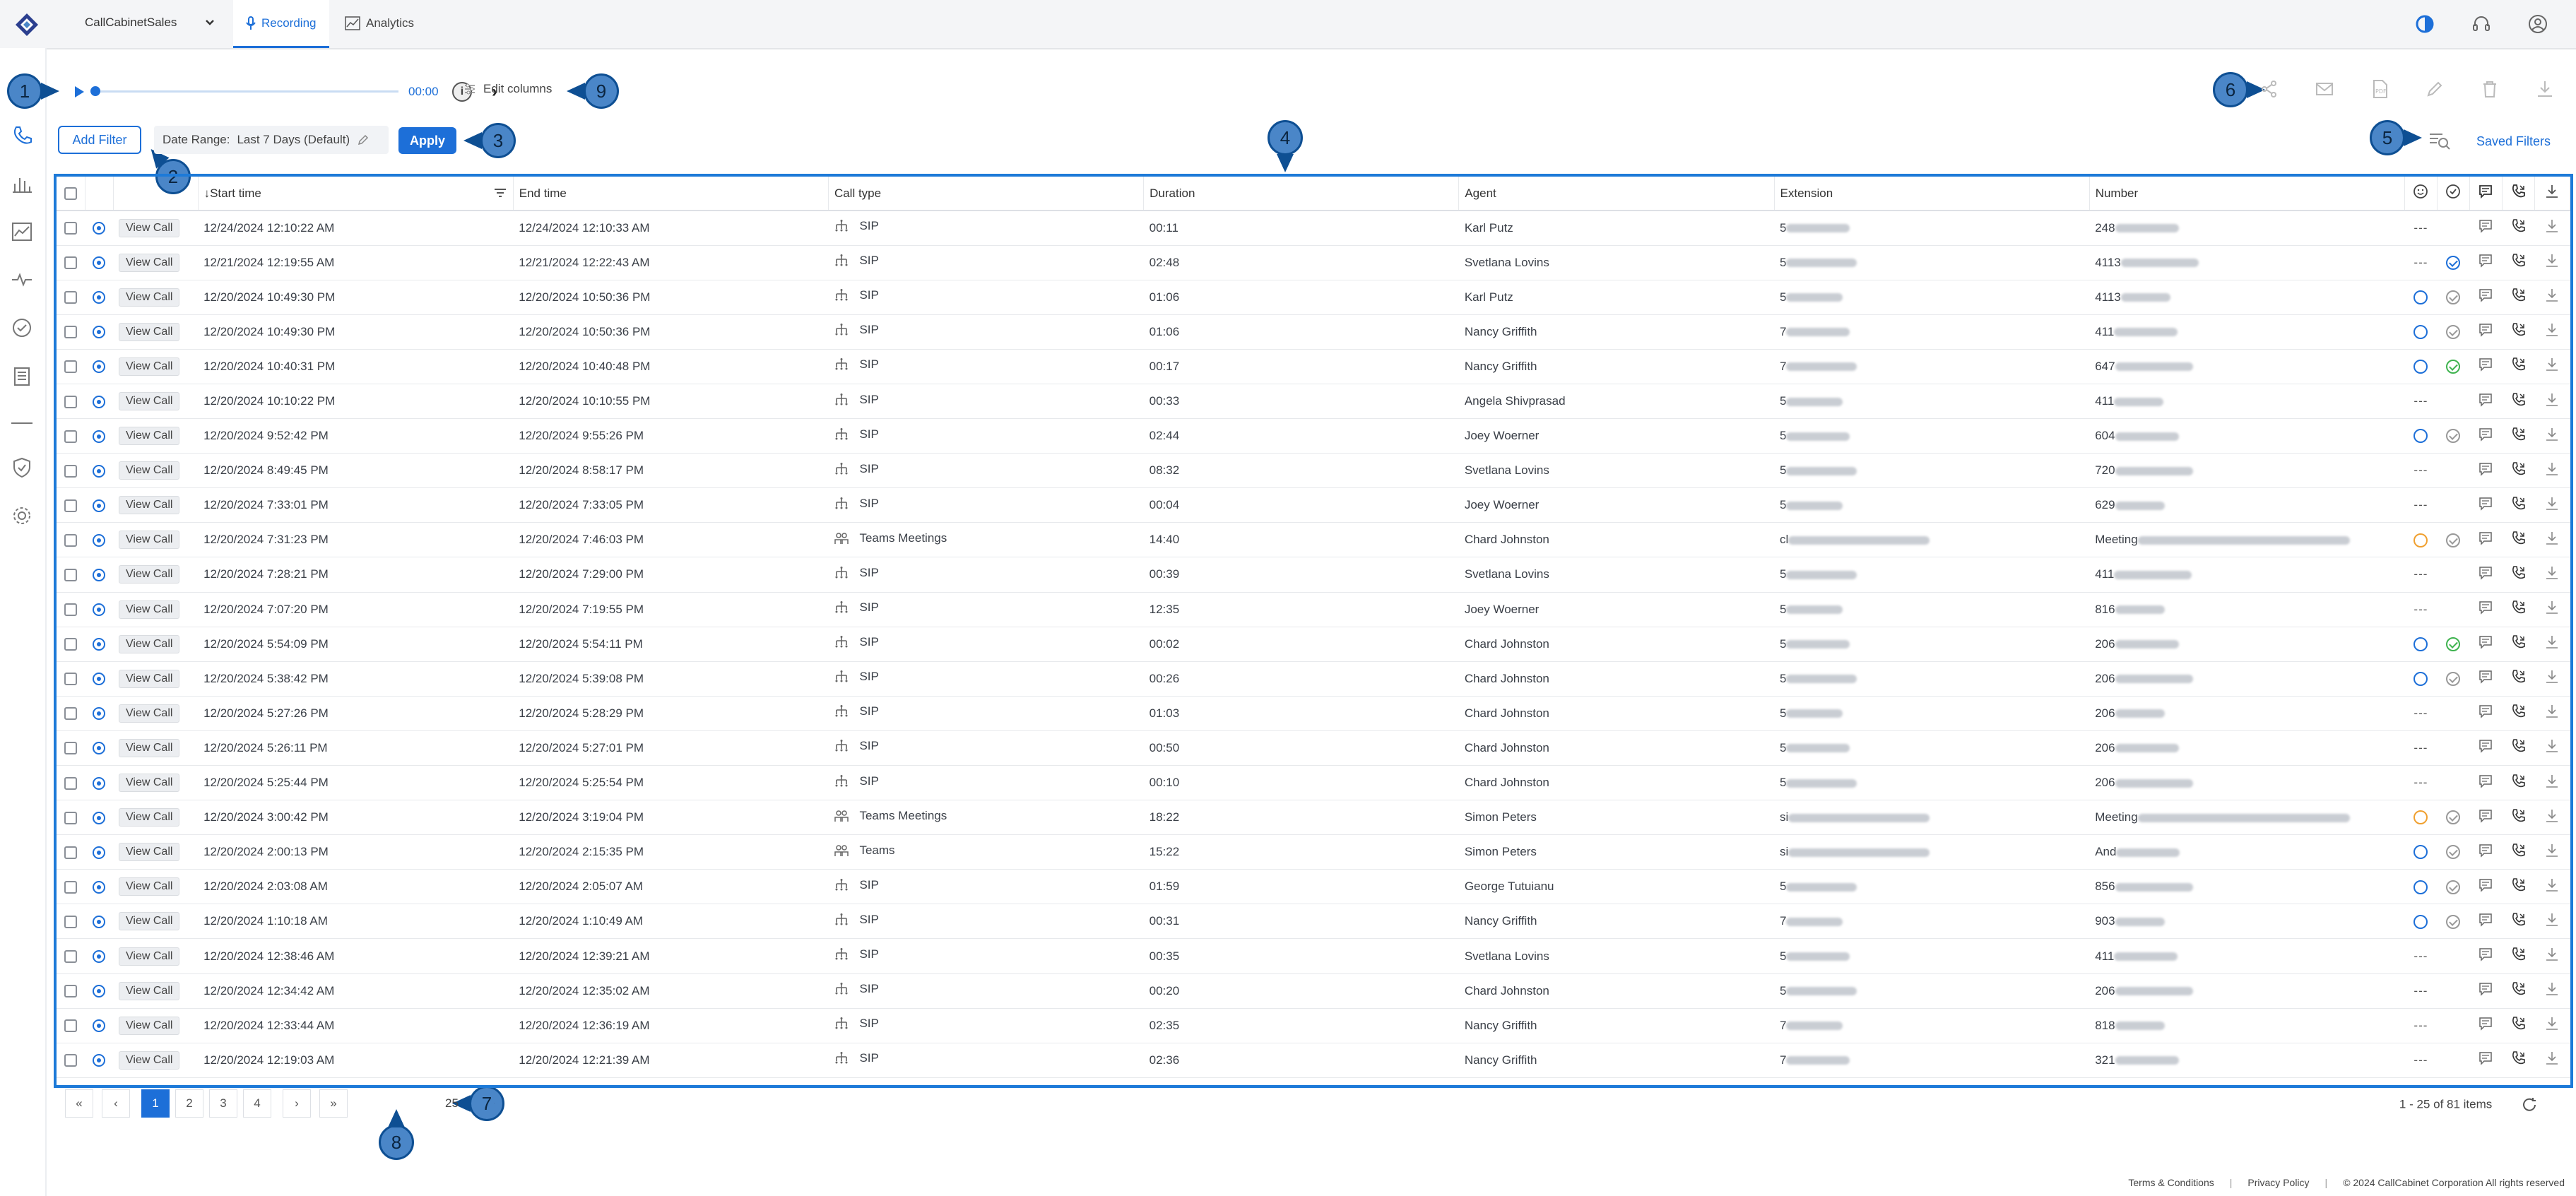 Image resolution: width=2576 pixels, height=1196 pixels. I want to click on column-header-call-type: Call type, so click(986, 194).